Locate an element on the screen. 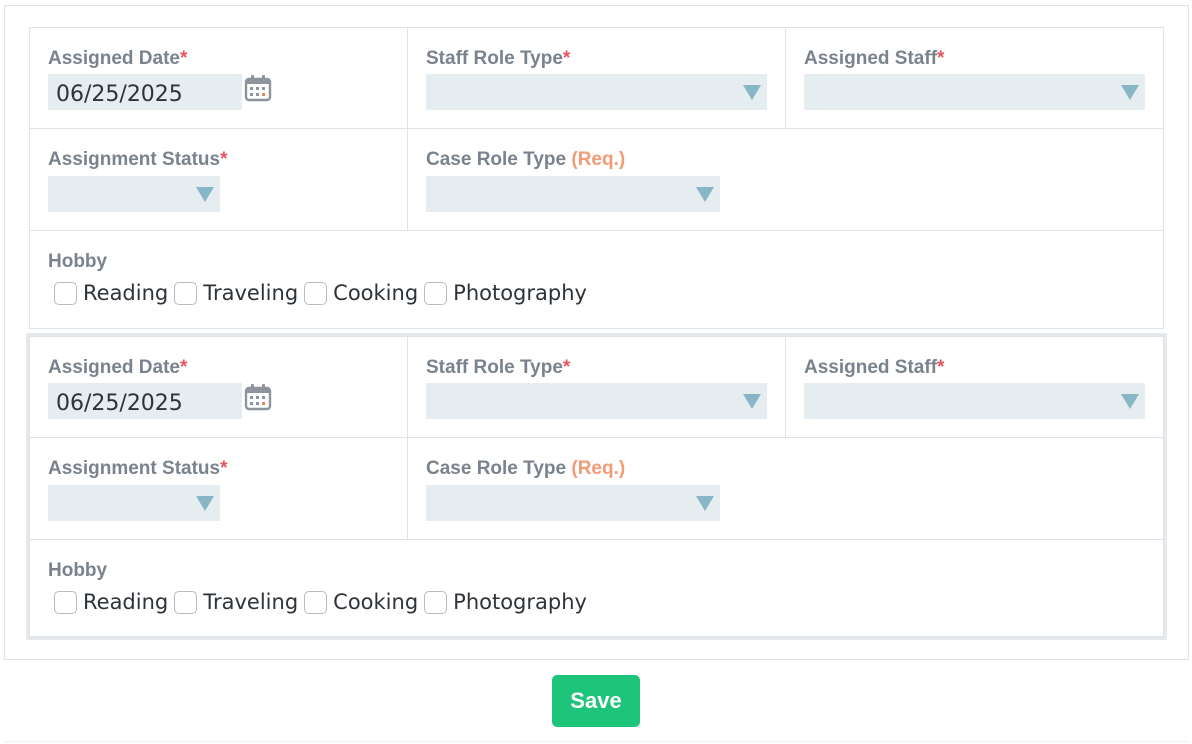 This screenshot has height=744, width=1192. form-footer: Save is located at coordinates (596, 701).